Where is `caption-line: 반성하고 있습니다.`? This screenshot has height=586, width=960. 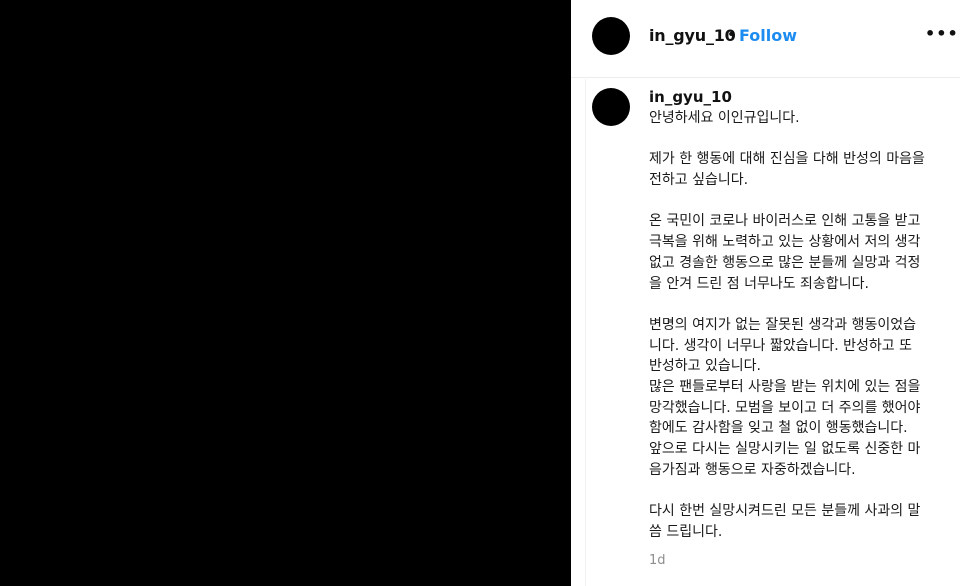 caption-line: 반성하고 있습니다. is located at coordinates (705, 366).